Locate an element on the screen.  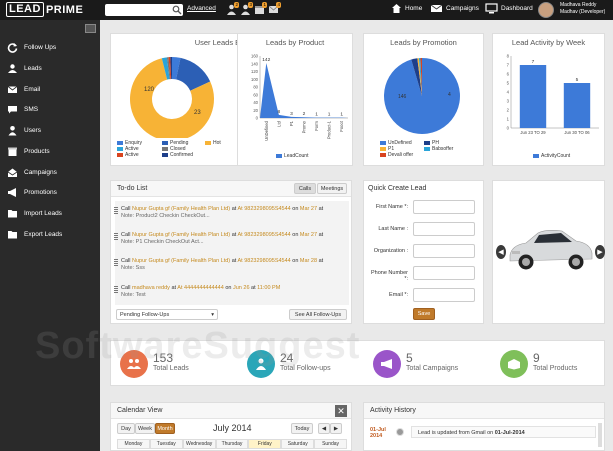
see-all-follow-ups-button: See All Follow-Ups is located at coordinates (318, 314).